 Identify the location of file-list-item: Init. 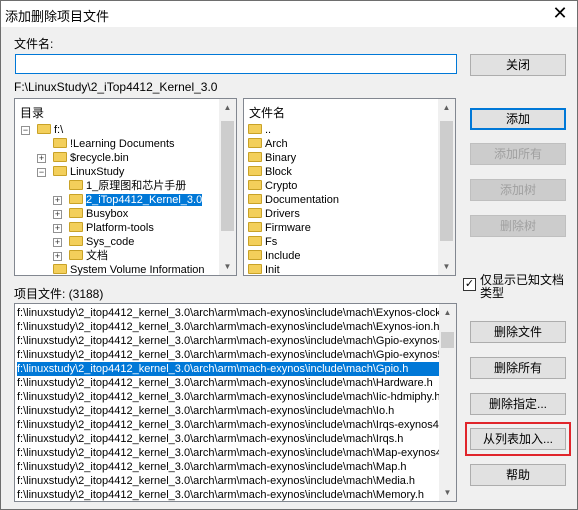
(264, 269).